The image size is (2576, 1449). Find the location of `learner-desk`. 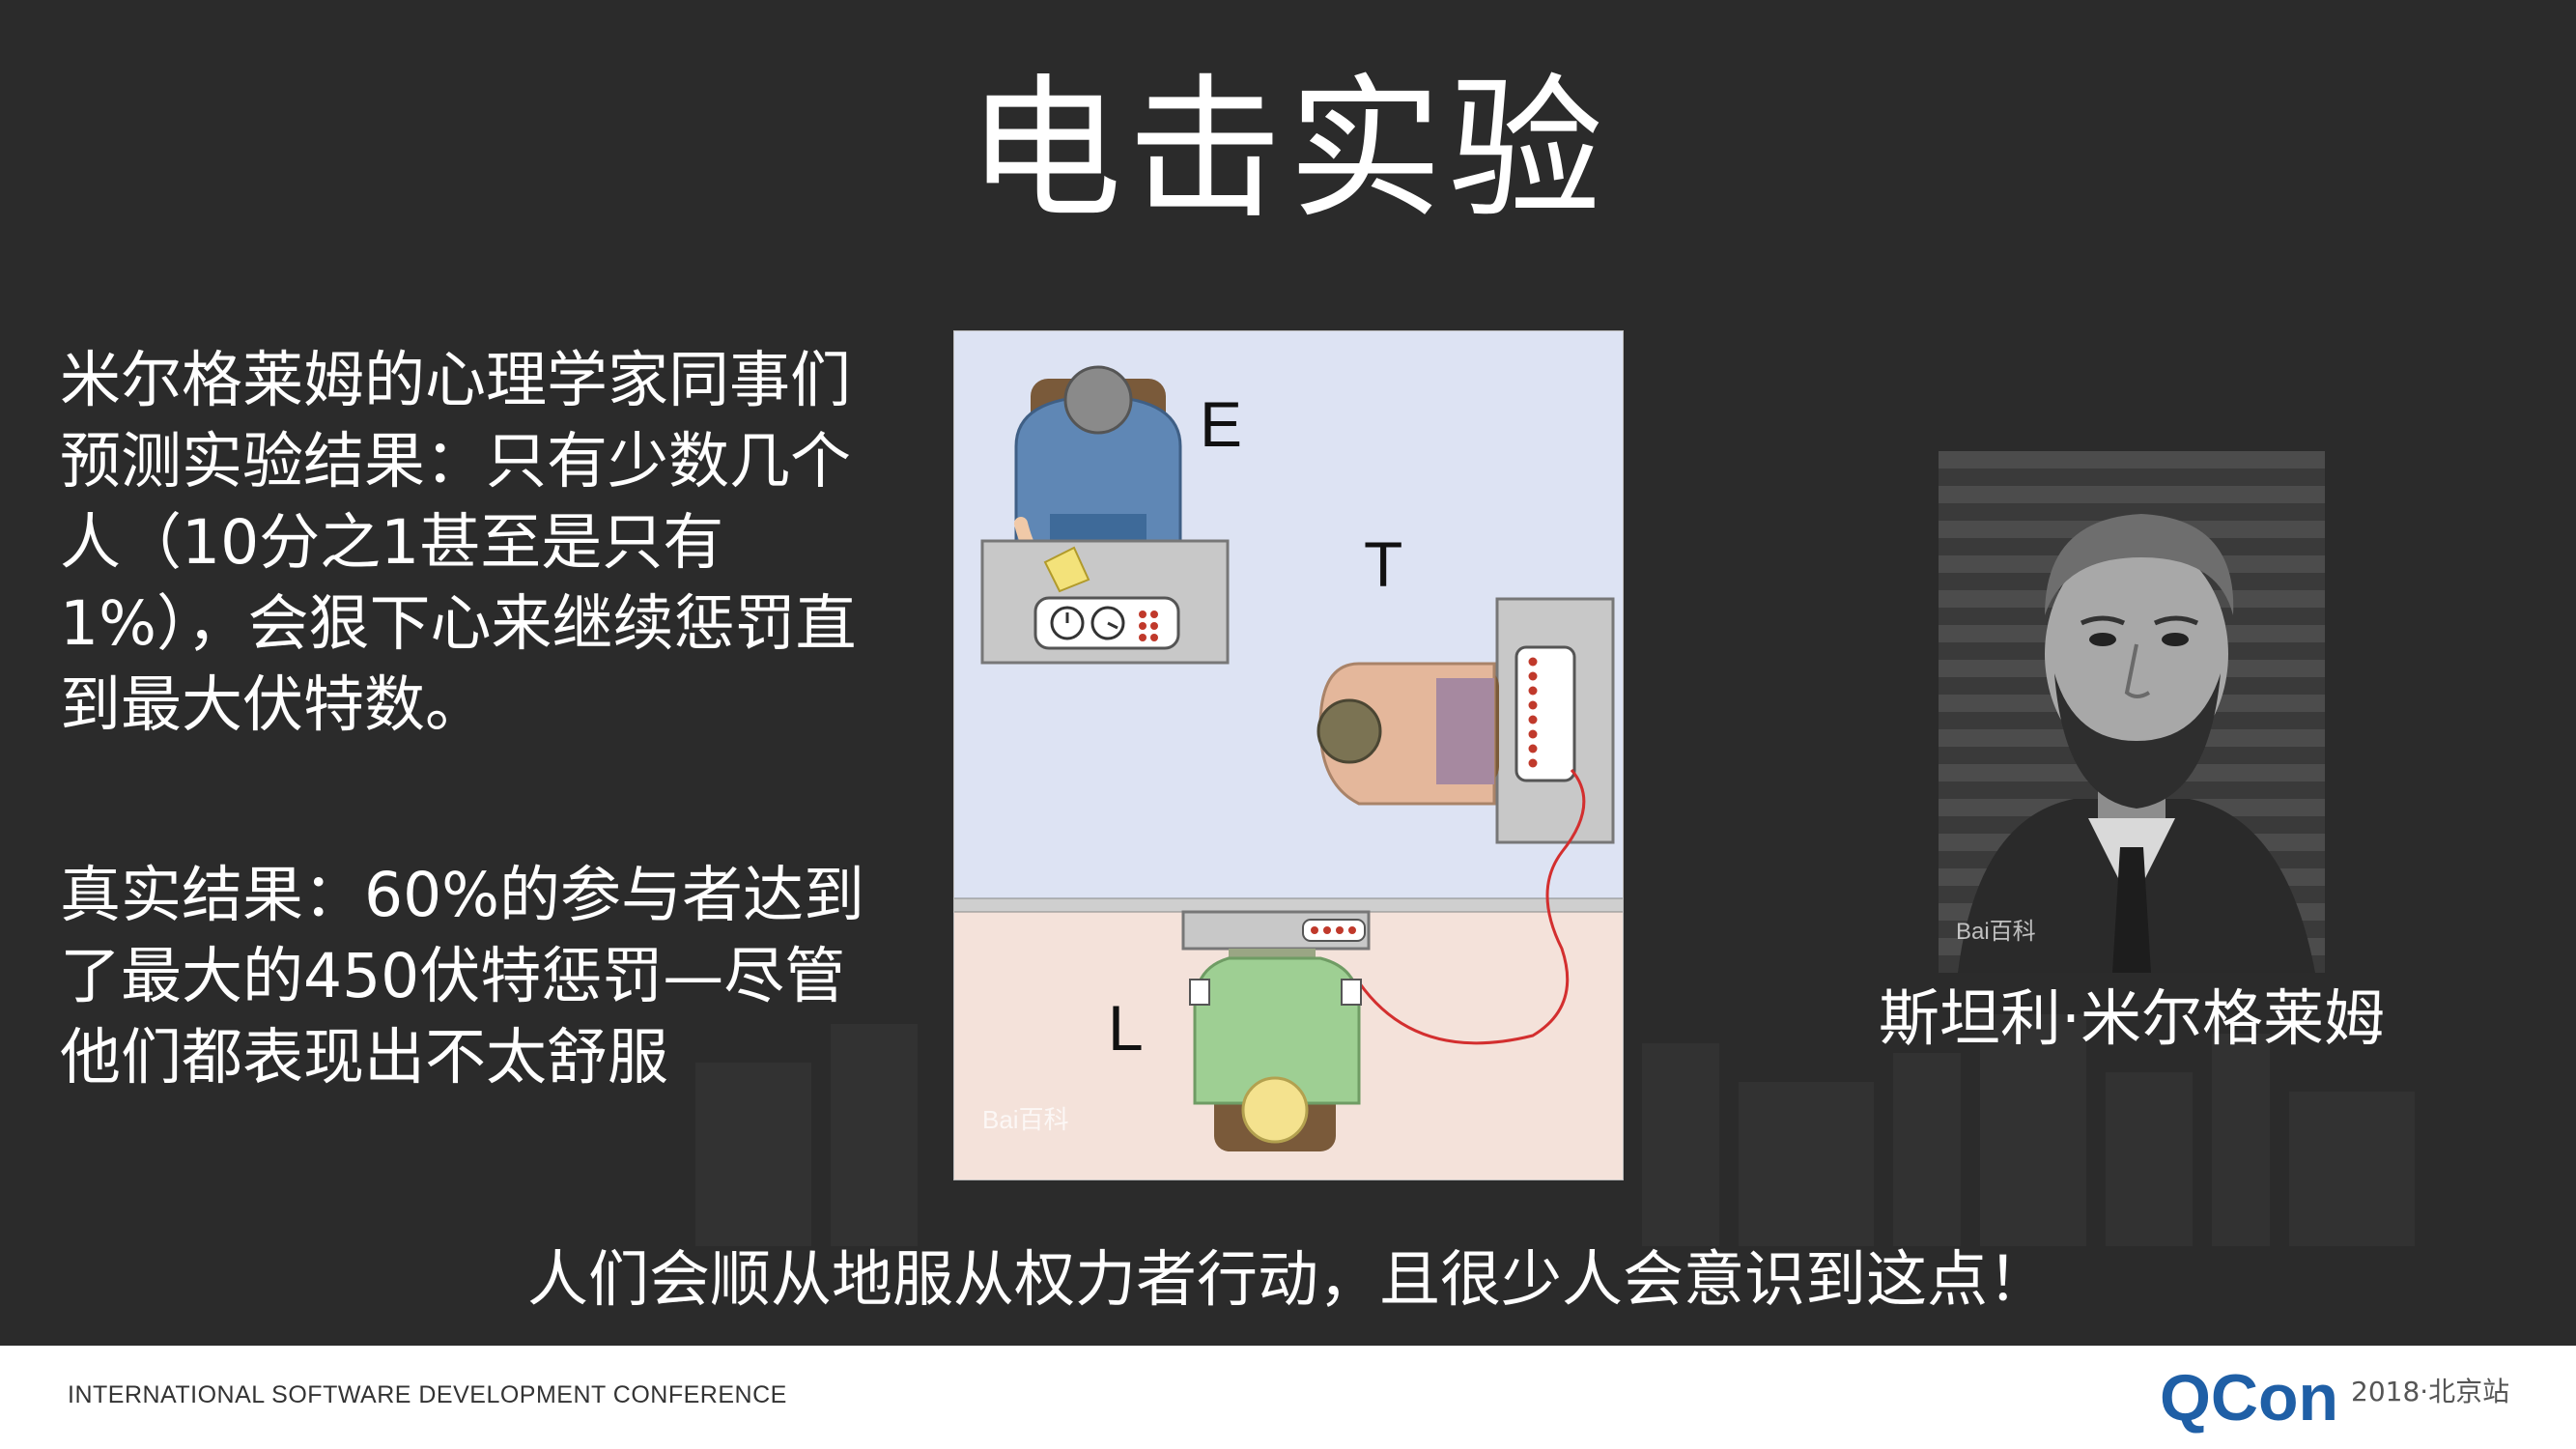

learner-desk is located at coordinates (1276, 930).